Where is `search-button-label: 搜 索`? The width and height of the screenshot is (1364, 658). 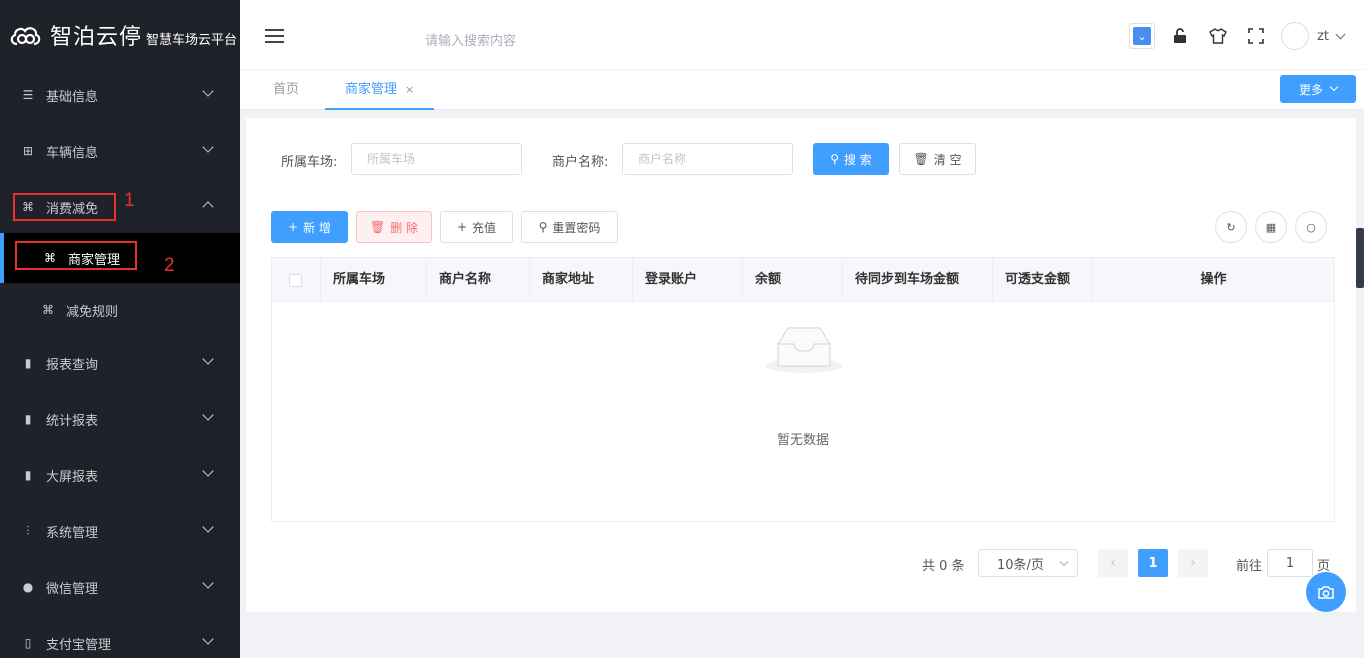 search-button-label: 搜 索 is located at coordinates (857, 159).